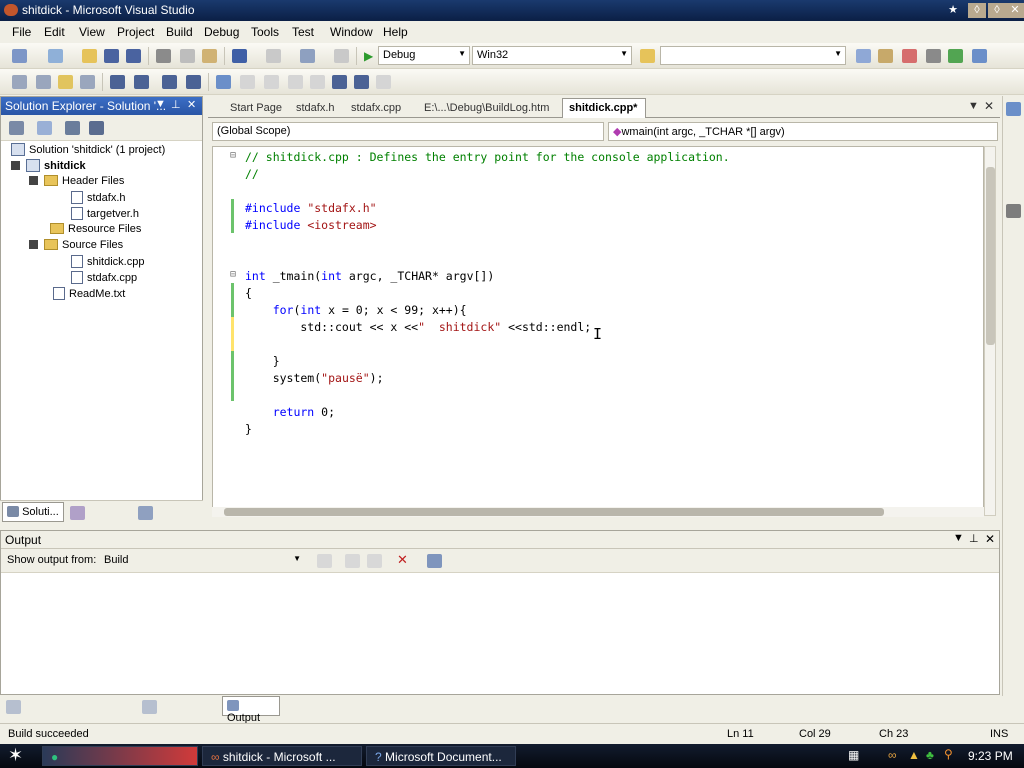 The height and width of the screenshot is (768, 1024). What do you see at coordinates (19, 56) in the screenshot?
I see `new-project-icon` at bounding box center [19, 56].